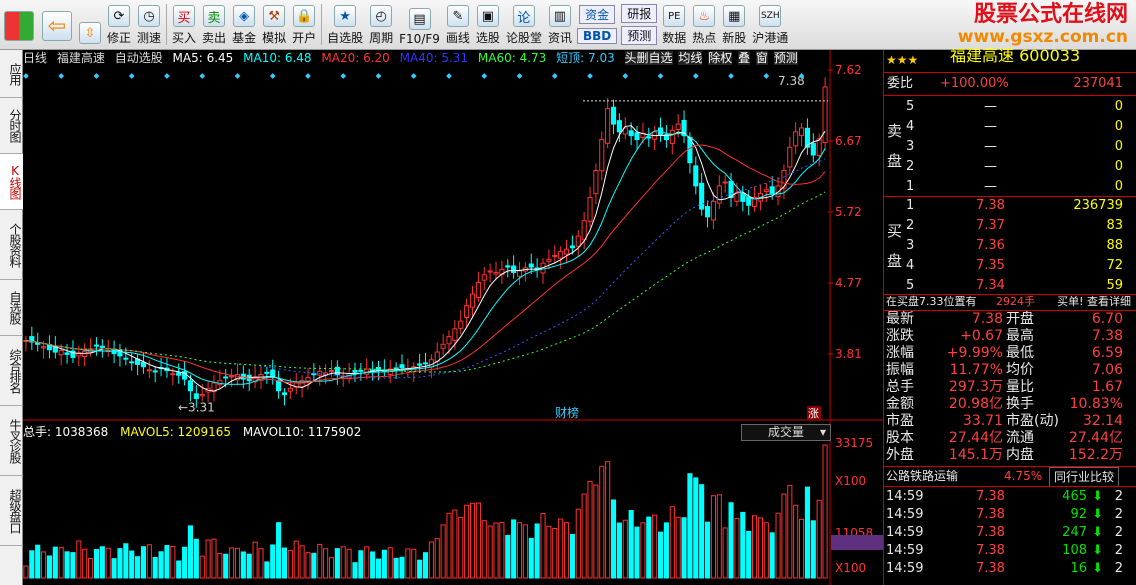 This screenshot has width=1136, height=585. Describe the element at coordinates (639, 35) in the screenshot. I see `forecast-button: 预测` at that location.